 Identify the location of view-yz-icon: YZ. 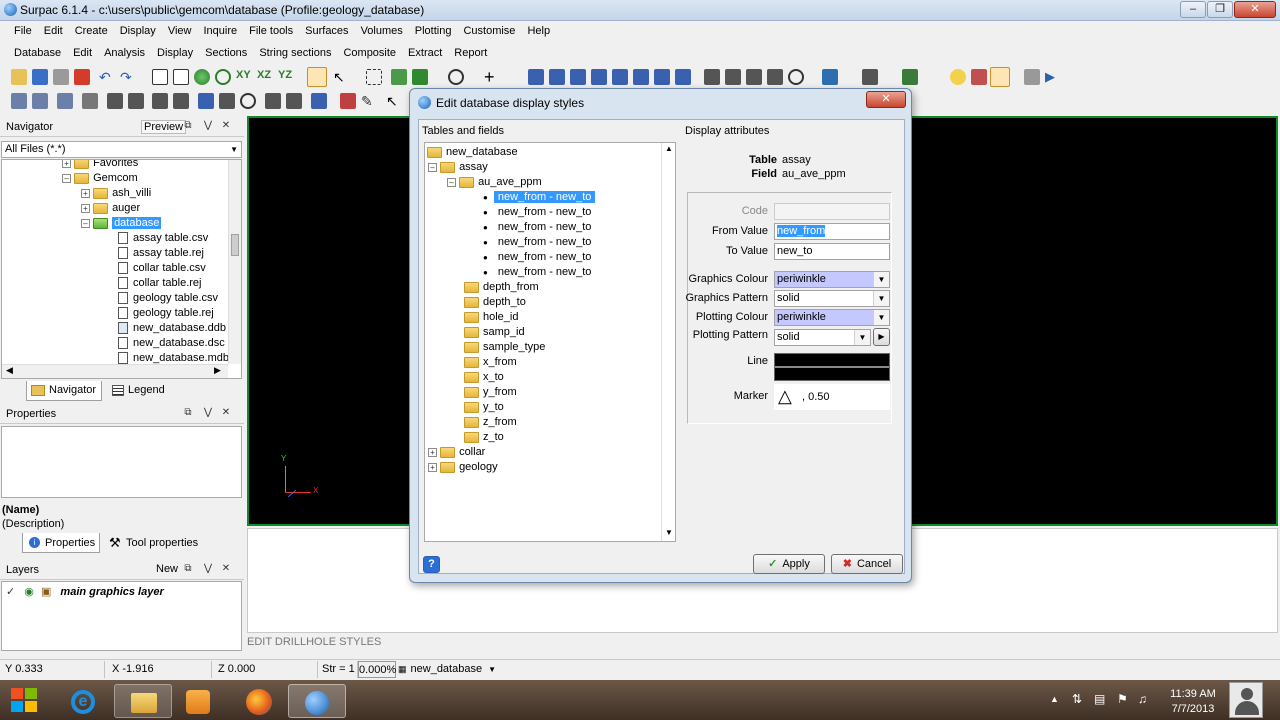
(286, 77).